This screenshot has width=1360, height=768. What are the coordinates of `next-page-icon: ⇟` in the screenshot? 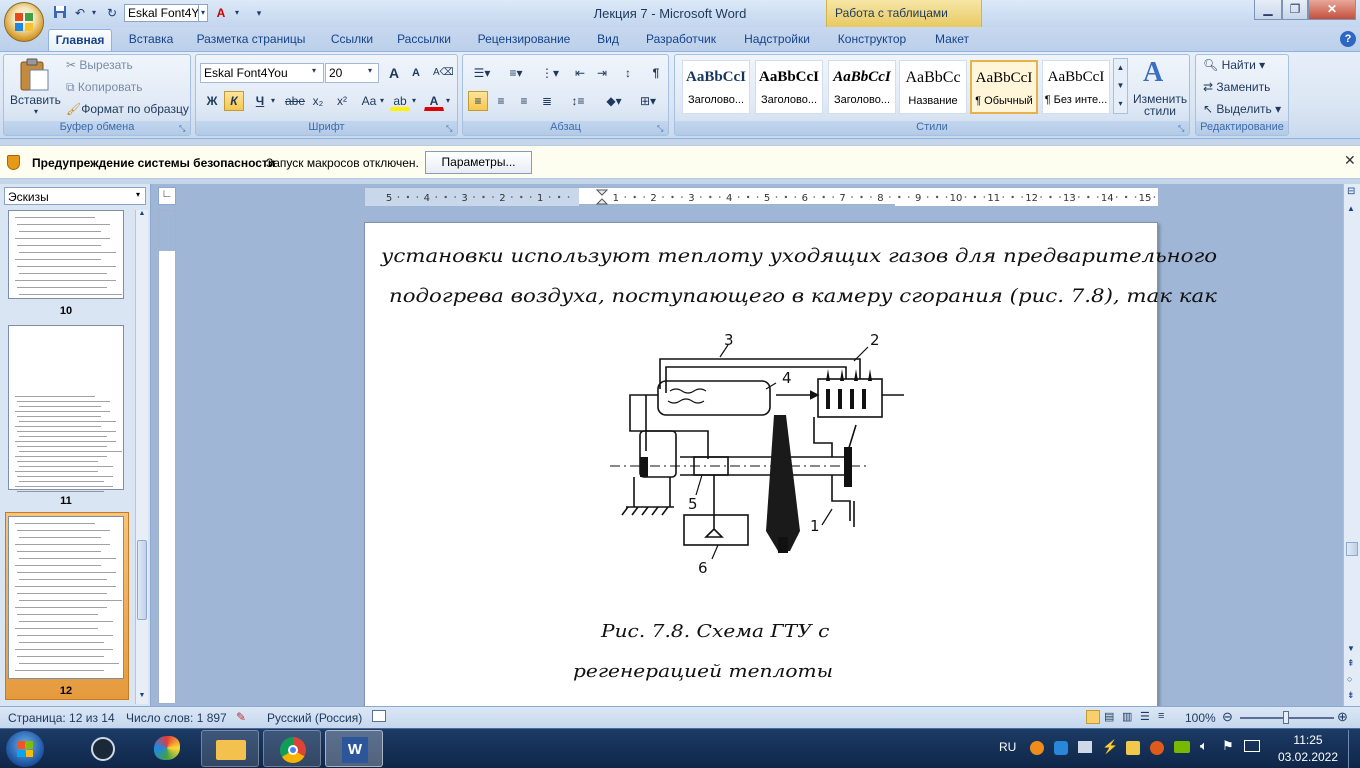 It's located at (1351, 695).